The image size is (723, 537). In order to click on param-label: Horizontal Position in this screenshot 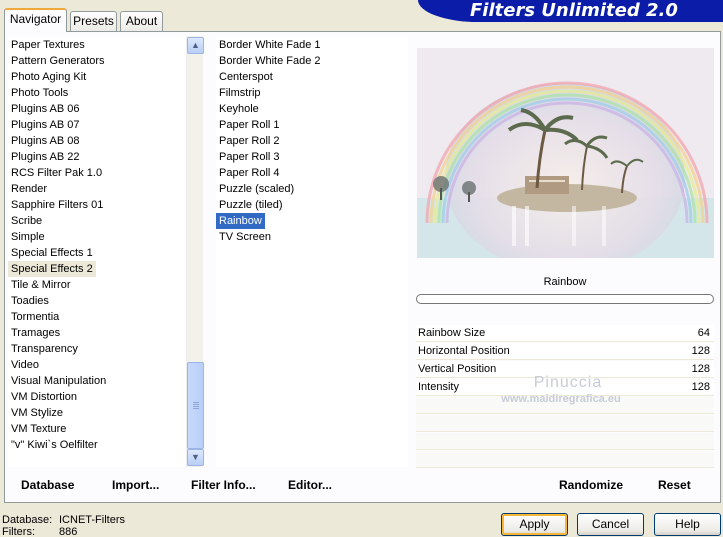, I will do `click(464, 351)`.